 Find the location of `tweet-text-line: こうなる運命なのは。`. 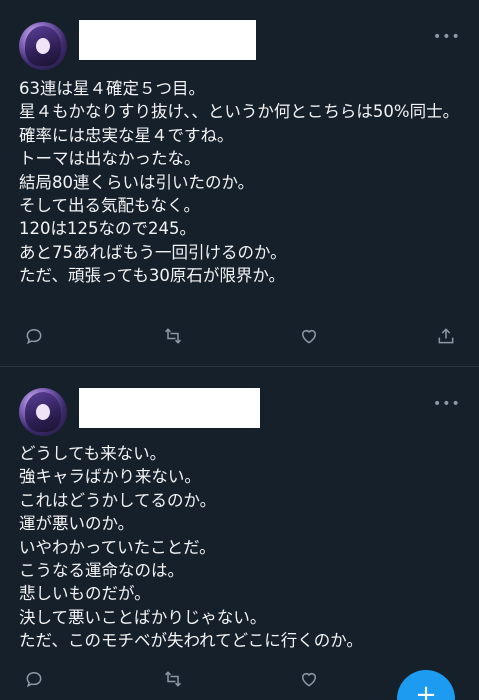

tweet-text-line: こうなる運命なのは。 is located at coordinates (101, 571).